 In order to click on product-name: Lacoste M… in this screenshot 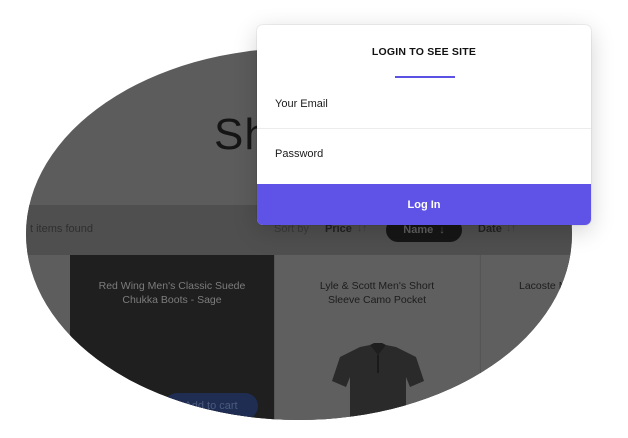, I will do `click(545, 286)`.